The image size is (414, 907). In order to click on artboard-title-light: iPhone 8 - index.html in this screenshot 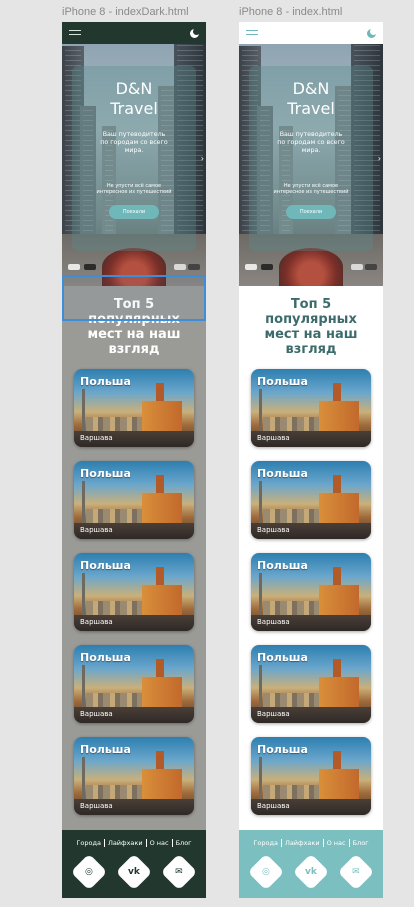, I will do `click(290, 12)`.